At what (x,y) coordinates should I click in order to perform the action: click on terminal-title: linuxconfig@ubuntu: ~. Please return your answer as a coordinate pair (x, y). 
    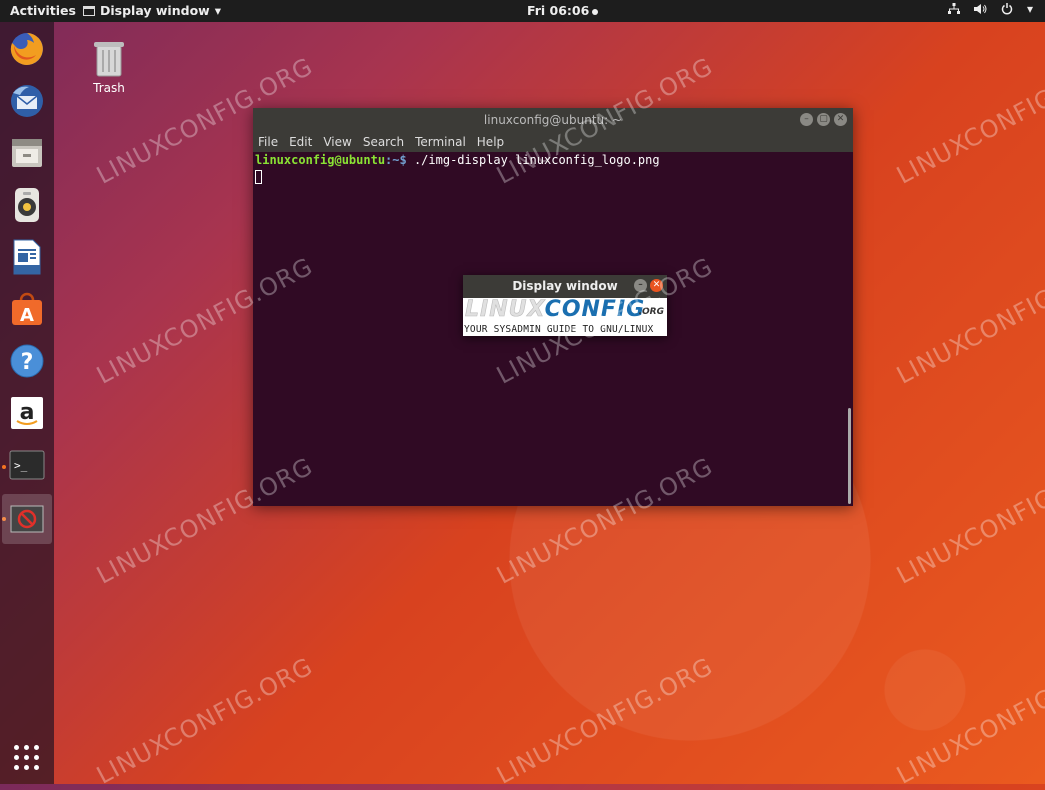
    Looking at the image, I should click on (553, 120).